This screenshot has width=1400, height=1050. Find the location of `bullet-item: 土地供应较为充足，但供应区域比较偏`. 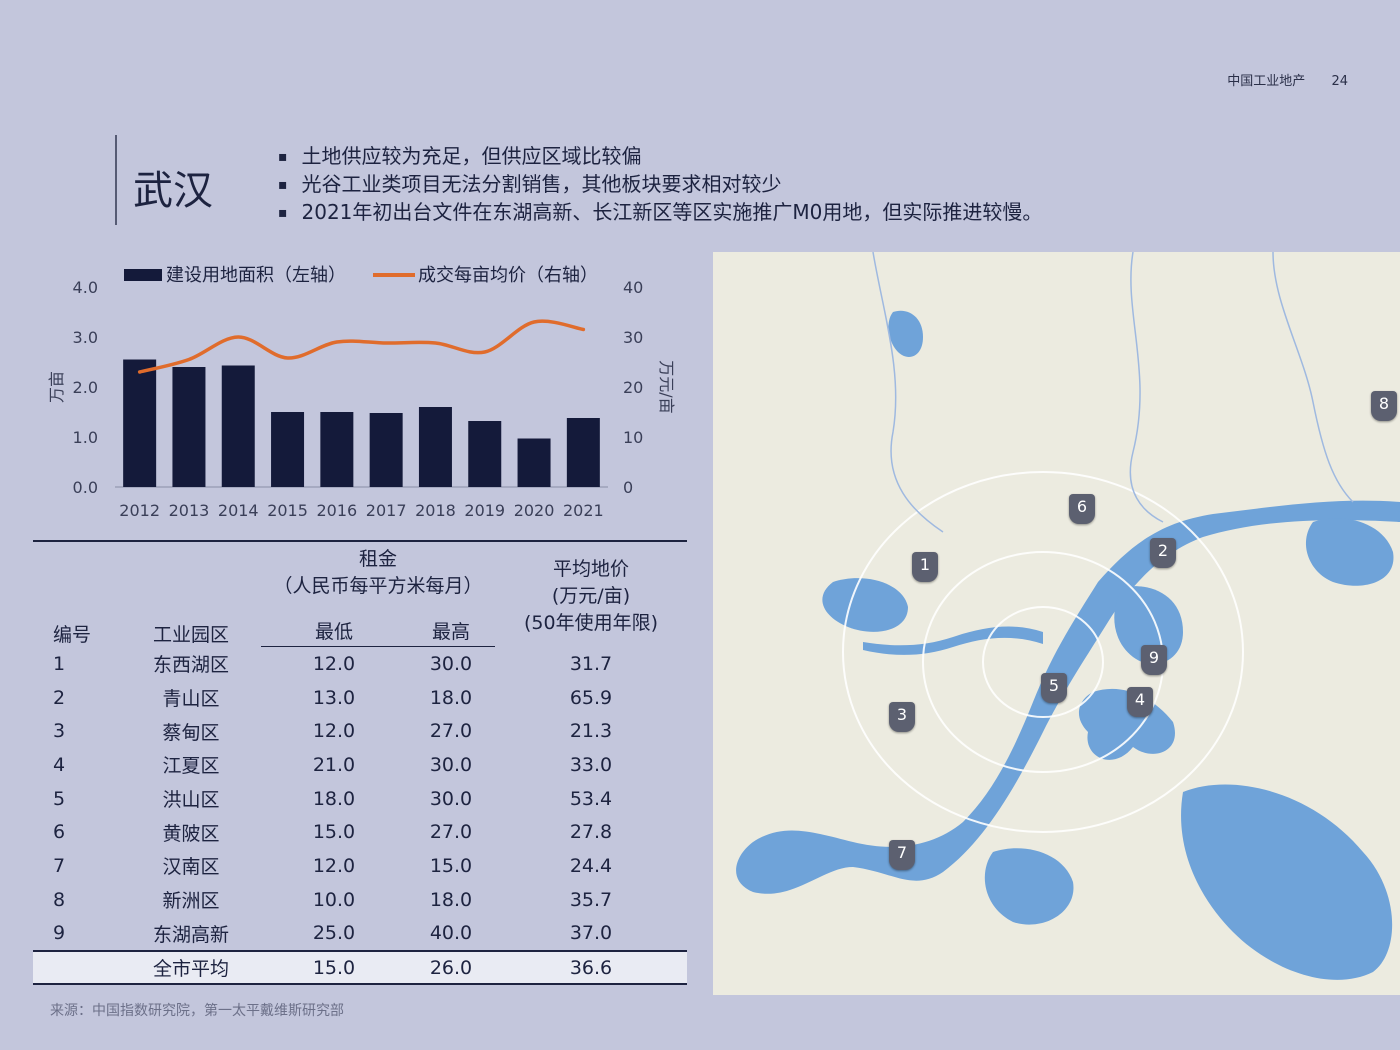

bullet-item: 土地供应较为充足，但供应区域比较偏 is located at coordinates (660, 157).